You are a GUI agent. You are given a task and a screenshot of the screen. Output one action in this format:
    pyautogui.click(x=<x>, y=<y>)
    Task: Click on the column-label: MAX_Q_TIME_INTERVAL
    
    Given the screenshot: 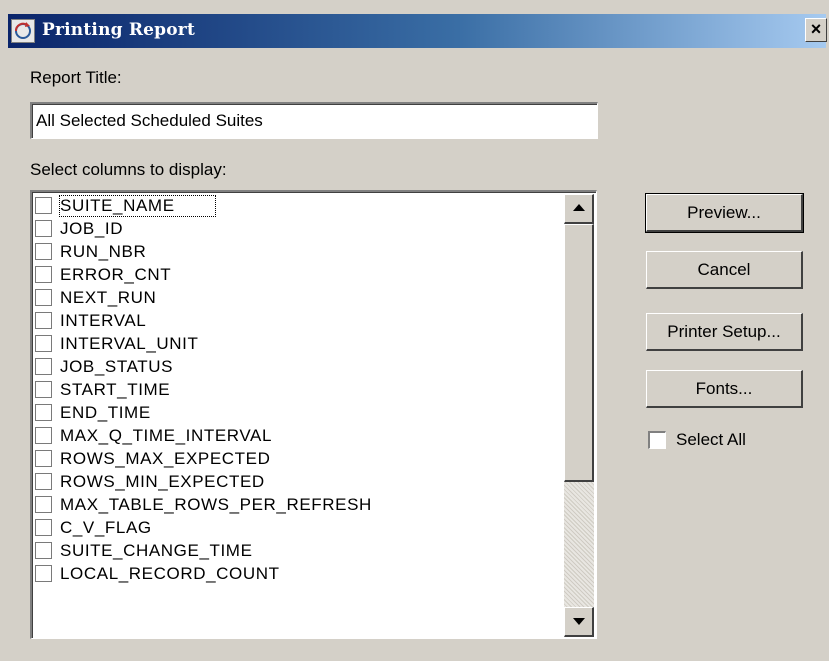 What is the action you would take?
    pyautogui.click(x=166, y=435)
    